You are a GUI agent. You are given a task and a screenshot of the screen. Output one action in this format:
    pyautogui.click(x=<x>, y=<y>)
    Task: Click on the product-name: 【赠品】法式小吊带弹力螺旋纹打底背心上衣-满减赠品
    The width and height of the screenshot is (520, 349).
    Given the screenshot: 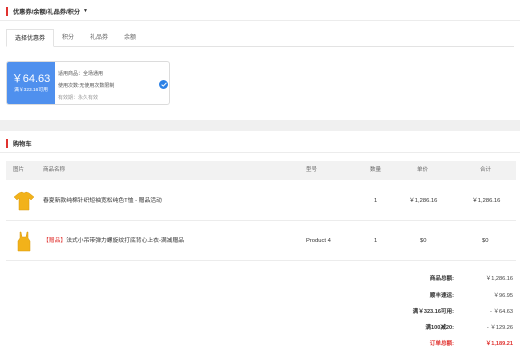 What is the action you would take?
    pyautogui.click(x=113, y=241)
    